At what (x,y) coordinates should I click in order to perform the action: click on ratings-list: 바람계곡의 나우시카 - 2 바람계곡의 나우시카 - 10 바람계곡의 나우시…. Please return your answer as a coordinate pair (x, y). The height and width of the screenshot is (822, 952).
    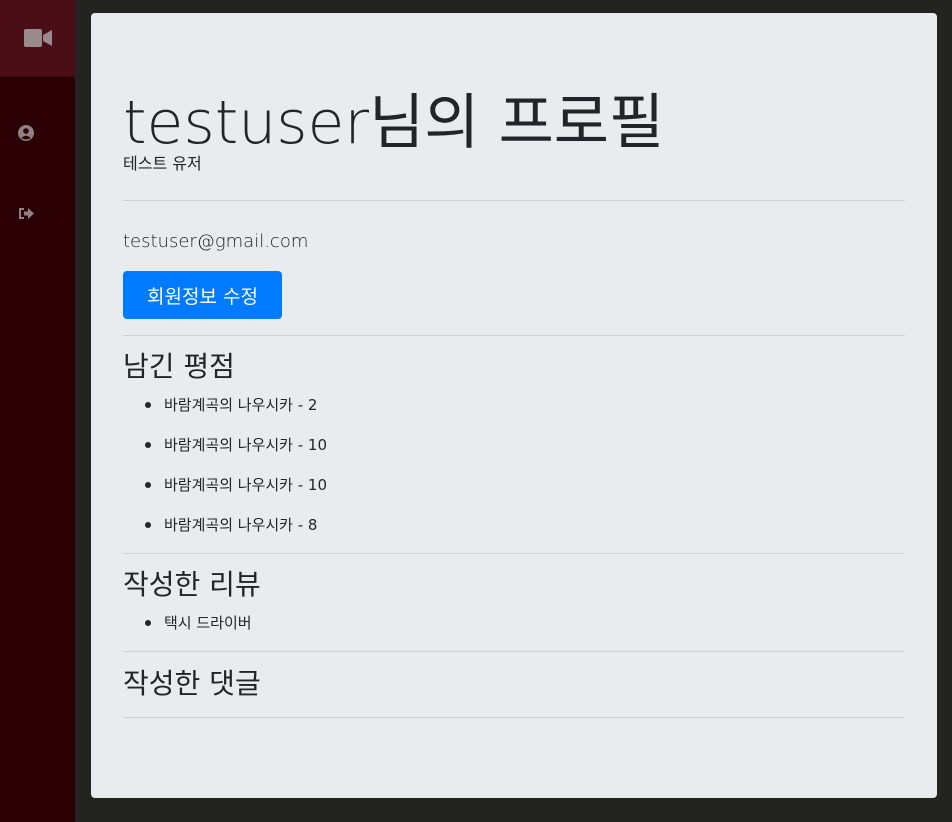
    Looking at the image, I should click on (225, 475).